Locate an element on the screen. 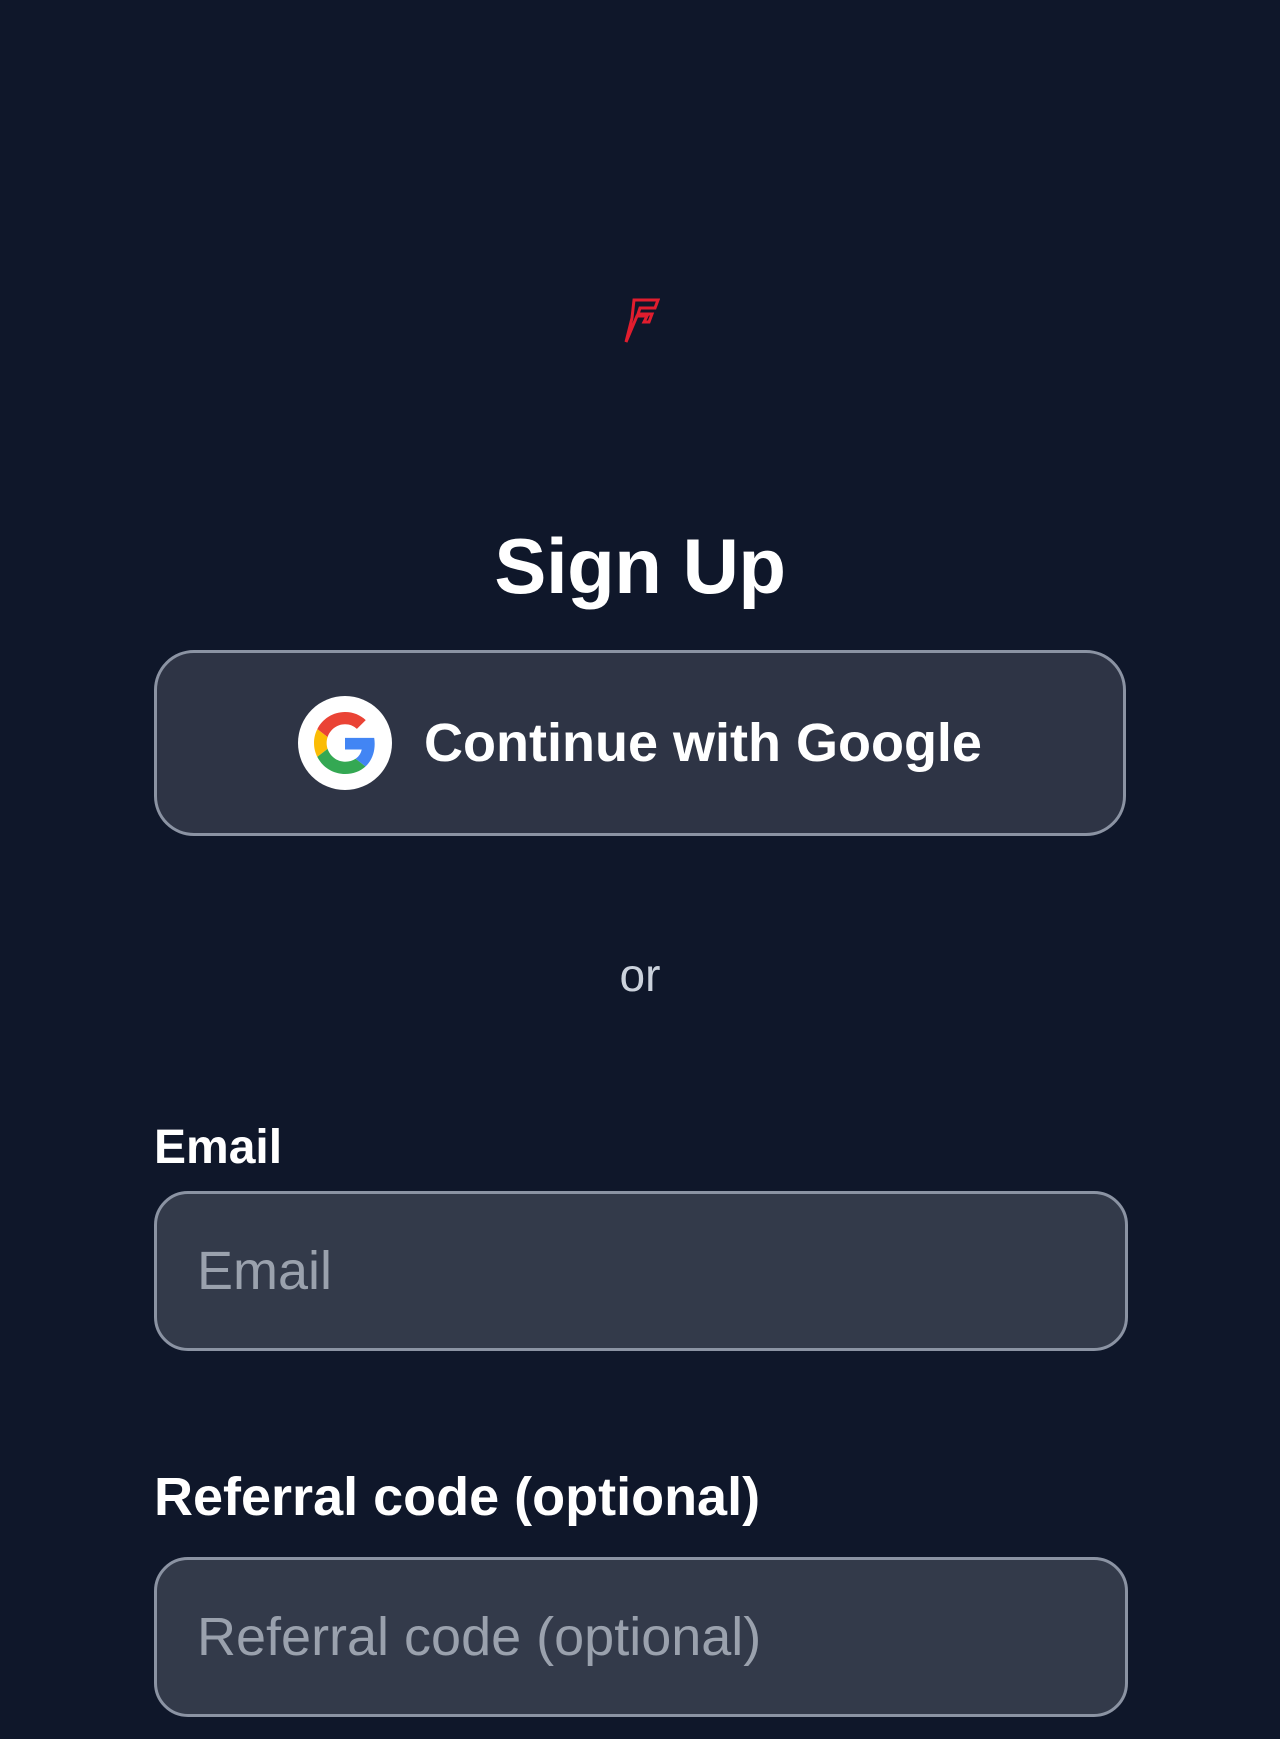  email-input is located at coordinates (641, 1271).